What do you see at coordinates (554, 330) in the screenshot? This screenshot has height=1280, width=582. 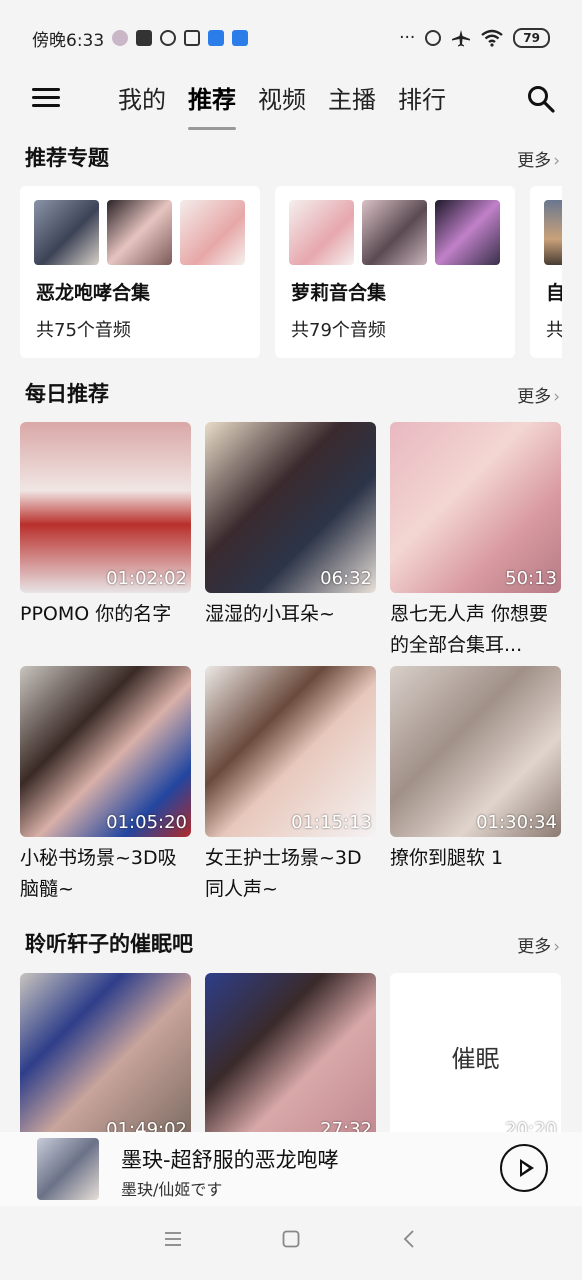 I see `topic-count: 共` at bounding box center [554, 330].